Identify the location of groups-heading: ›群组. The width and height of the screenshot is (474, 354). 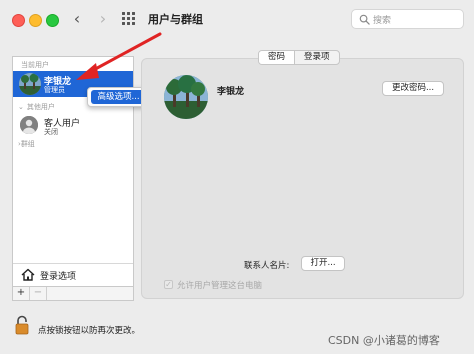
(26, 144).